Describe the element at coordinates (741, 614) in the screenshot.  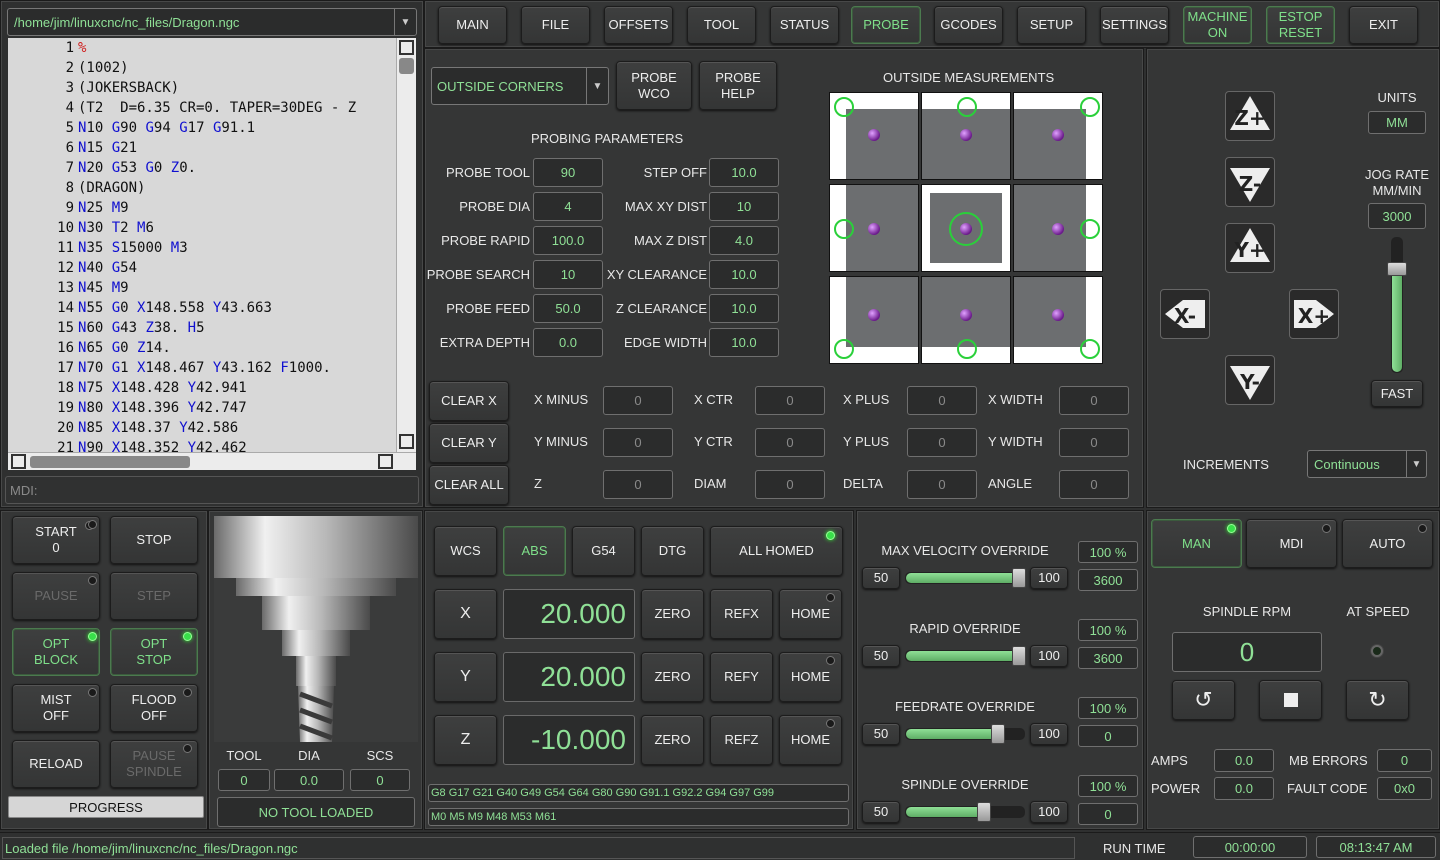
I see `ref-x-button: REFX` at that location.